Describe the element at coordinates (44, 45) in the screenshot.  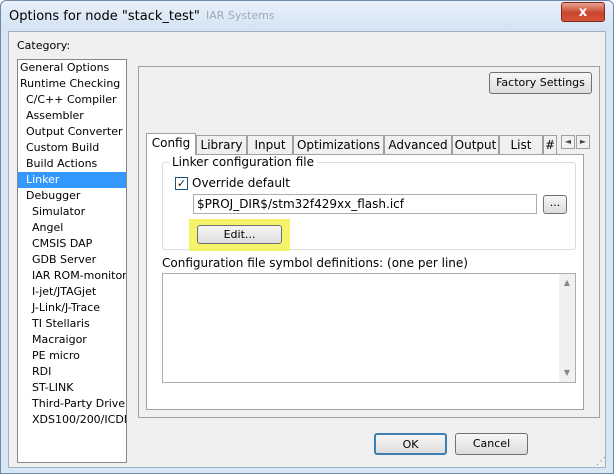
I see `category-label: Category:` at that location.